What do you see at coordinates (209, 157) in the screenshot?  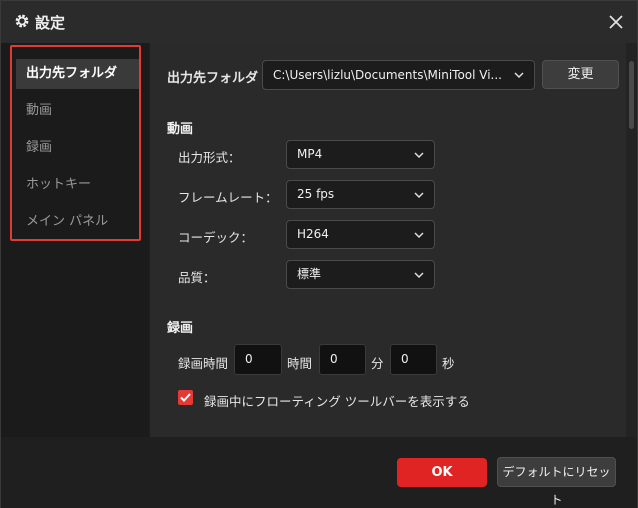 I see `format-label: 出力形式：` at bounding box center [209, 157].